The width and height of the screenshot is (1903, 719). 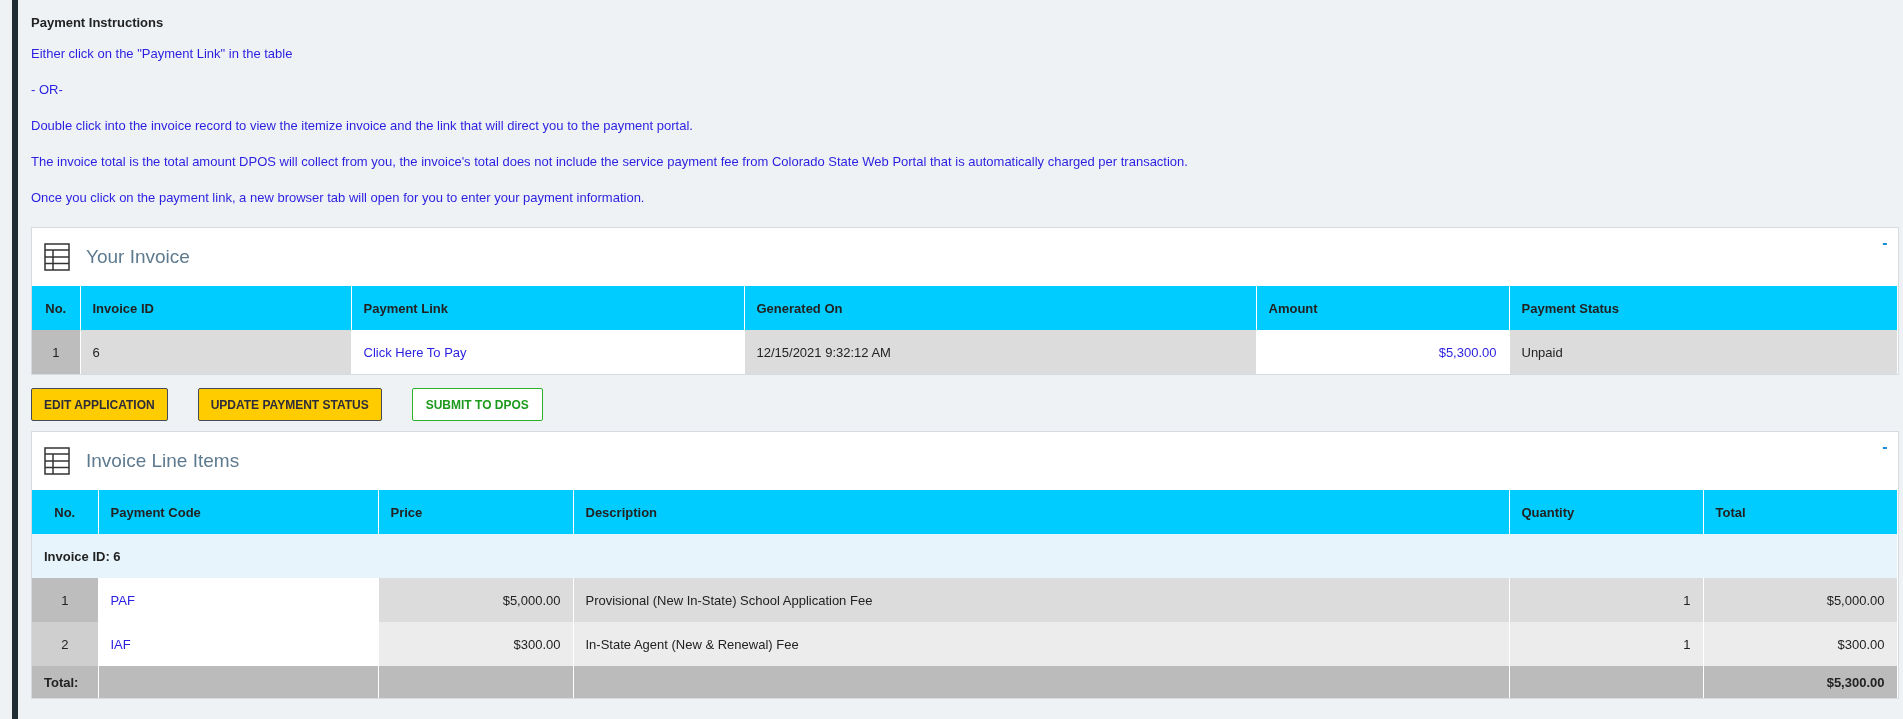 I want to click on table-cell: 6, so click(x=215, y=352).